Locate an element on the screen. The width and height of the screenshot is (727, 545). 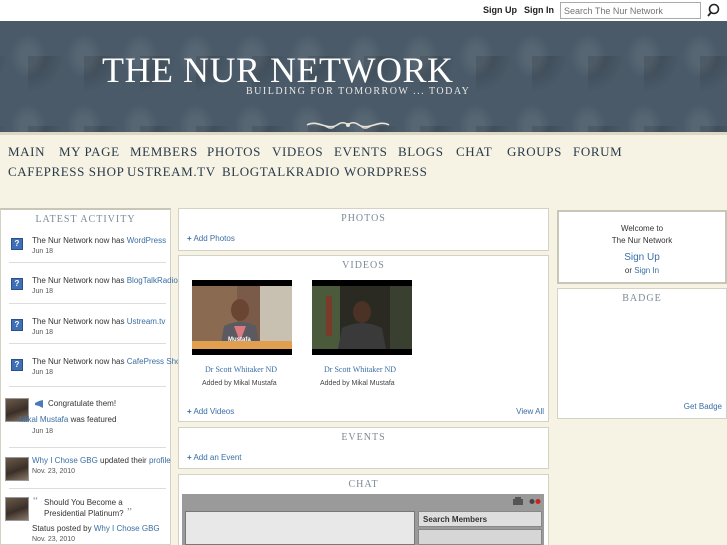
video-thumbnail: Mustafa is located at coordinates (242, 317).